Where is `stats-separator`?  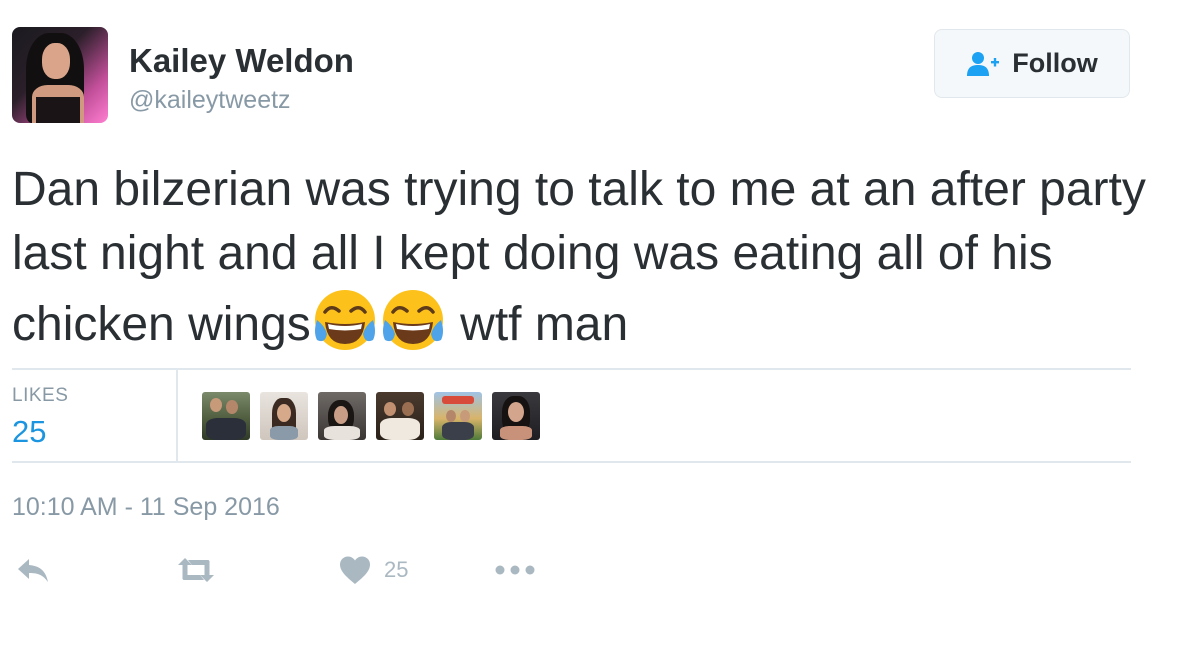
stats-separator is located at coordinates (177, 416).